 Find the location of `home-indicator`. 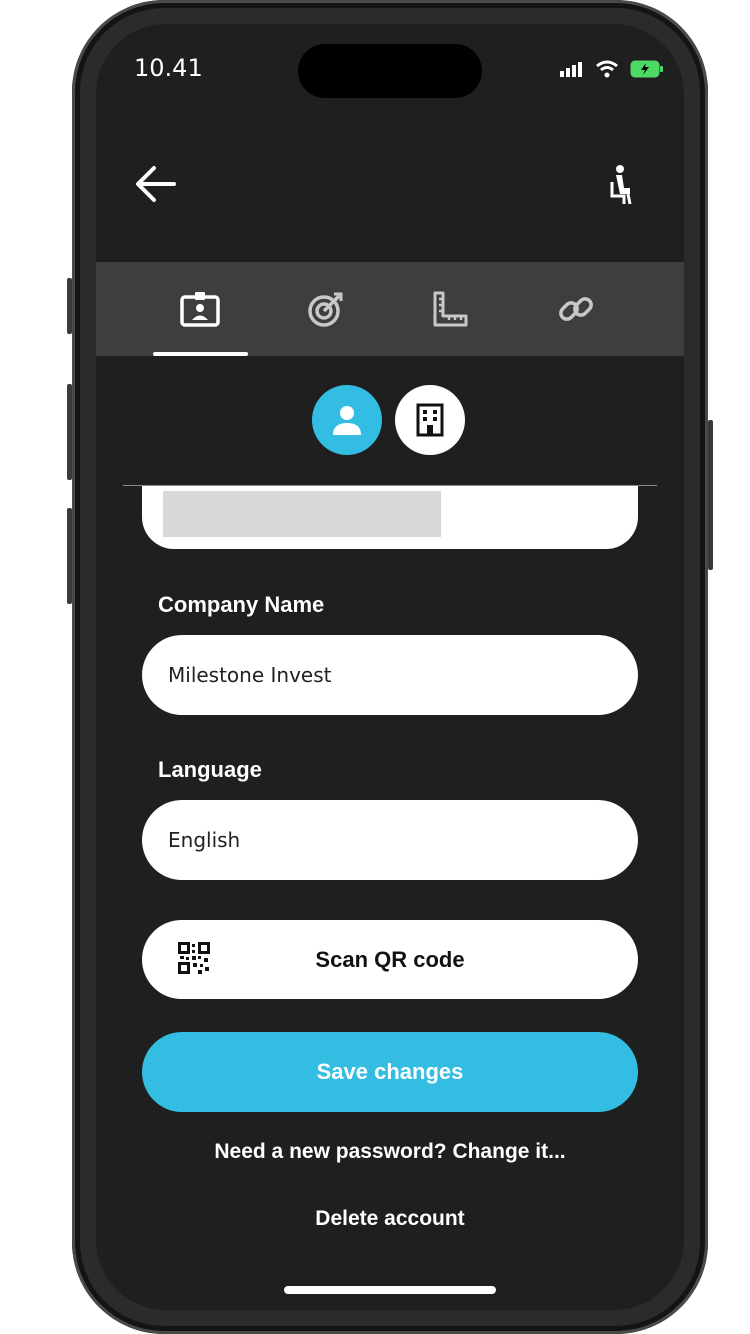

home-indicator is located at coordinates (390, 1290).